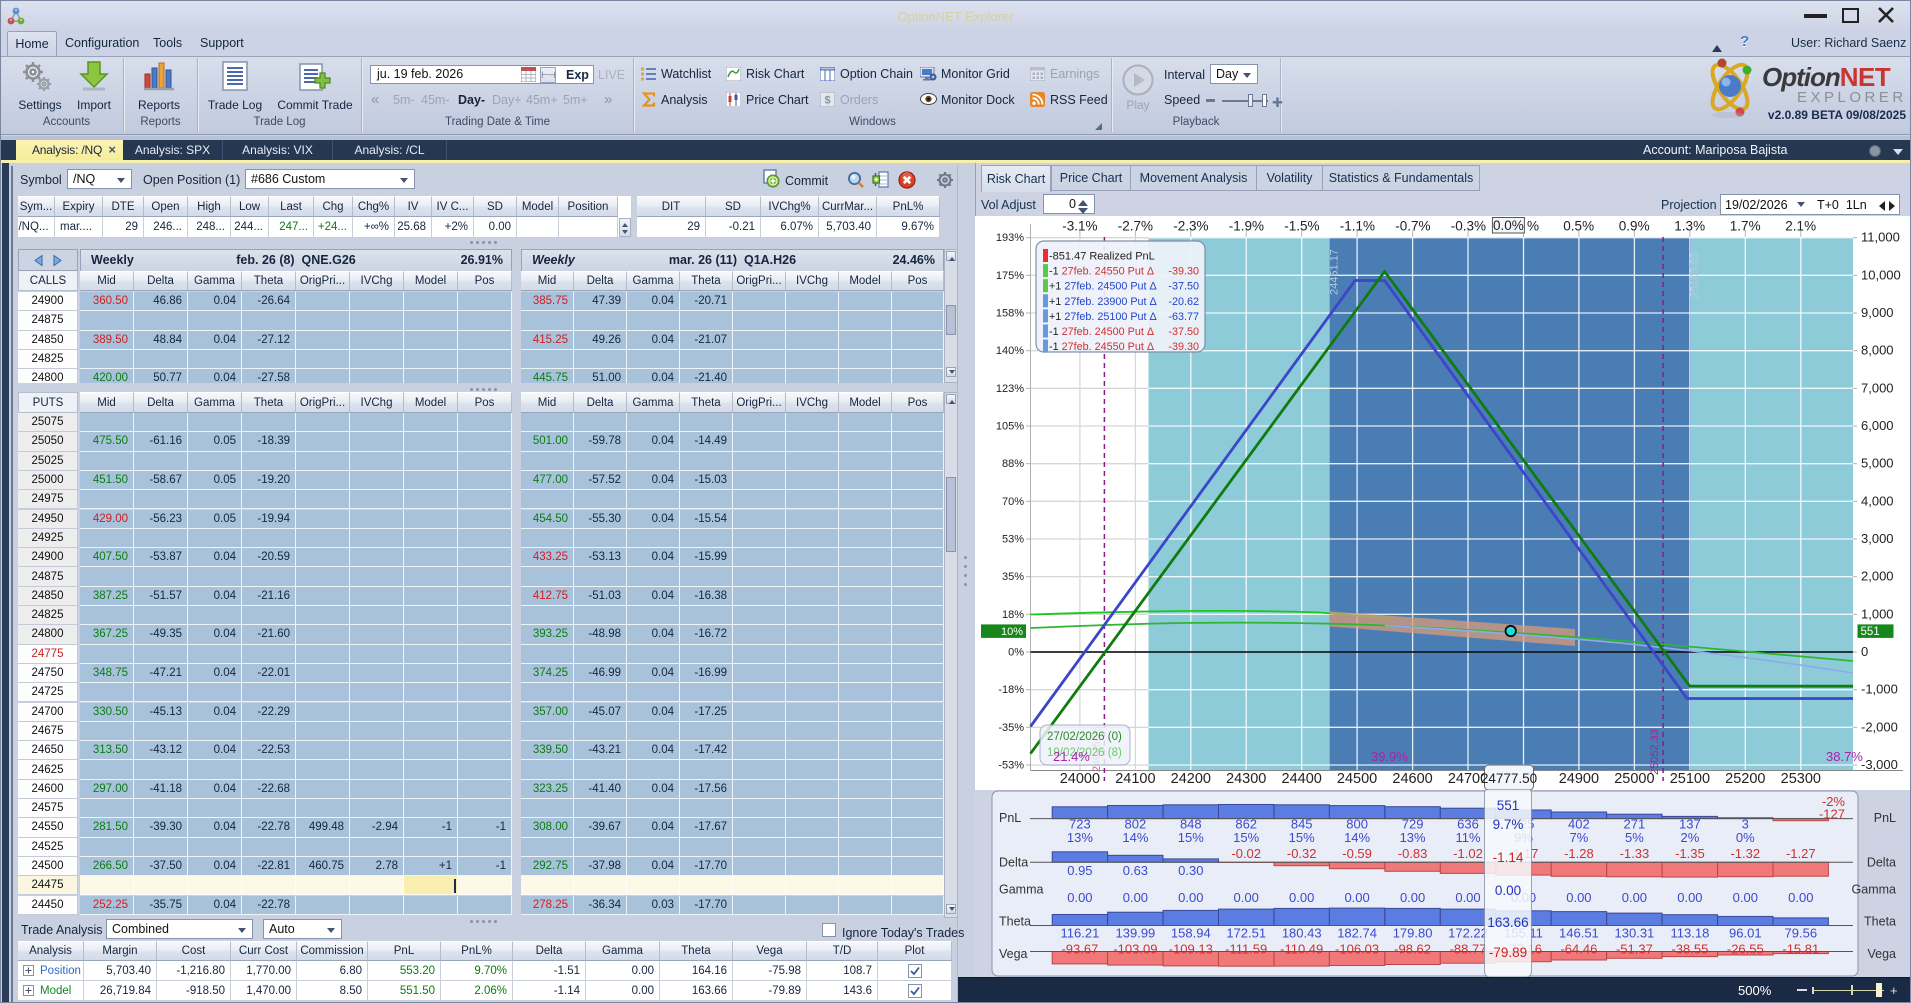 This screenshot has width=1911, height=1003. What do you see at coordinates (1634, 949) in the screenshot?
I see `svg-text: -51.37` at bounding box center [1634, 949].